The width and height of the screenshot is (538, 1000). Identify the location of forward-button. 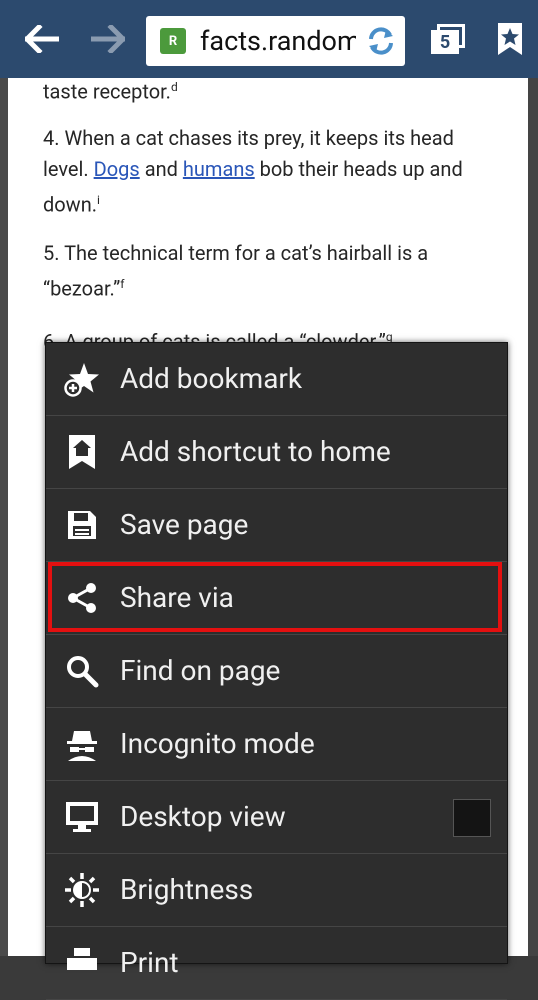
(108, 39).